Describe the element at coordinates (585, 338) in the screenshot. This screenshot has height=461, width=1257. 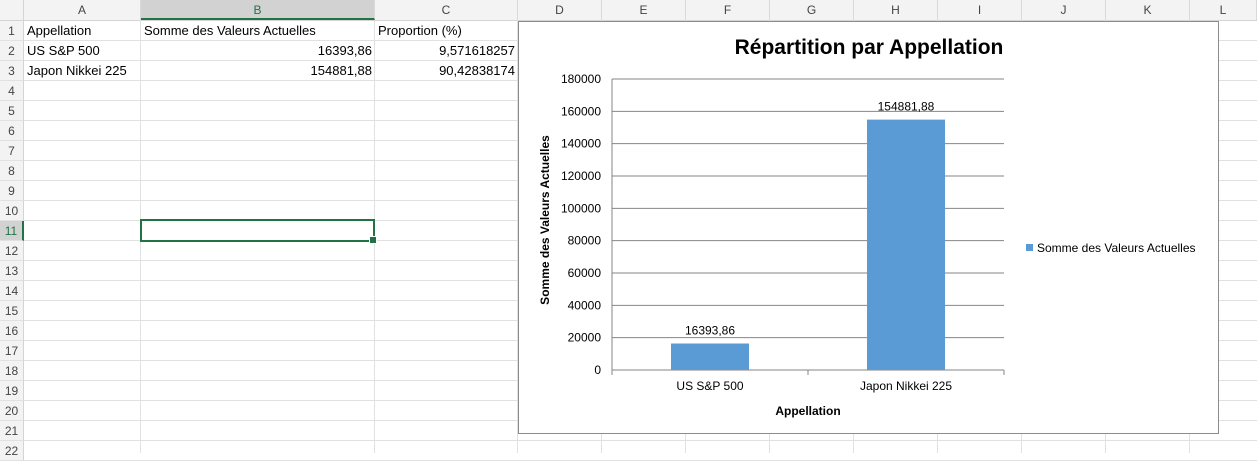
I see `y-tick-label: 20000` at that location.